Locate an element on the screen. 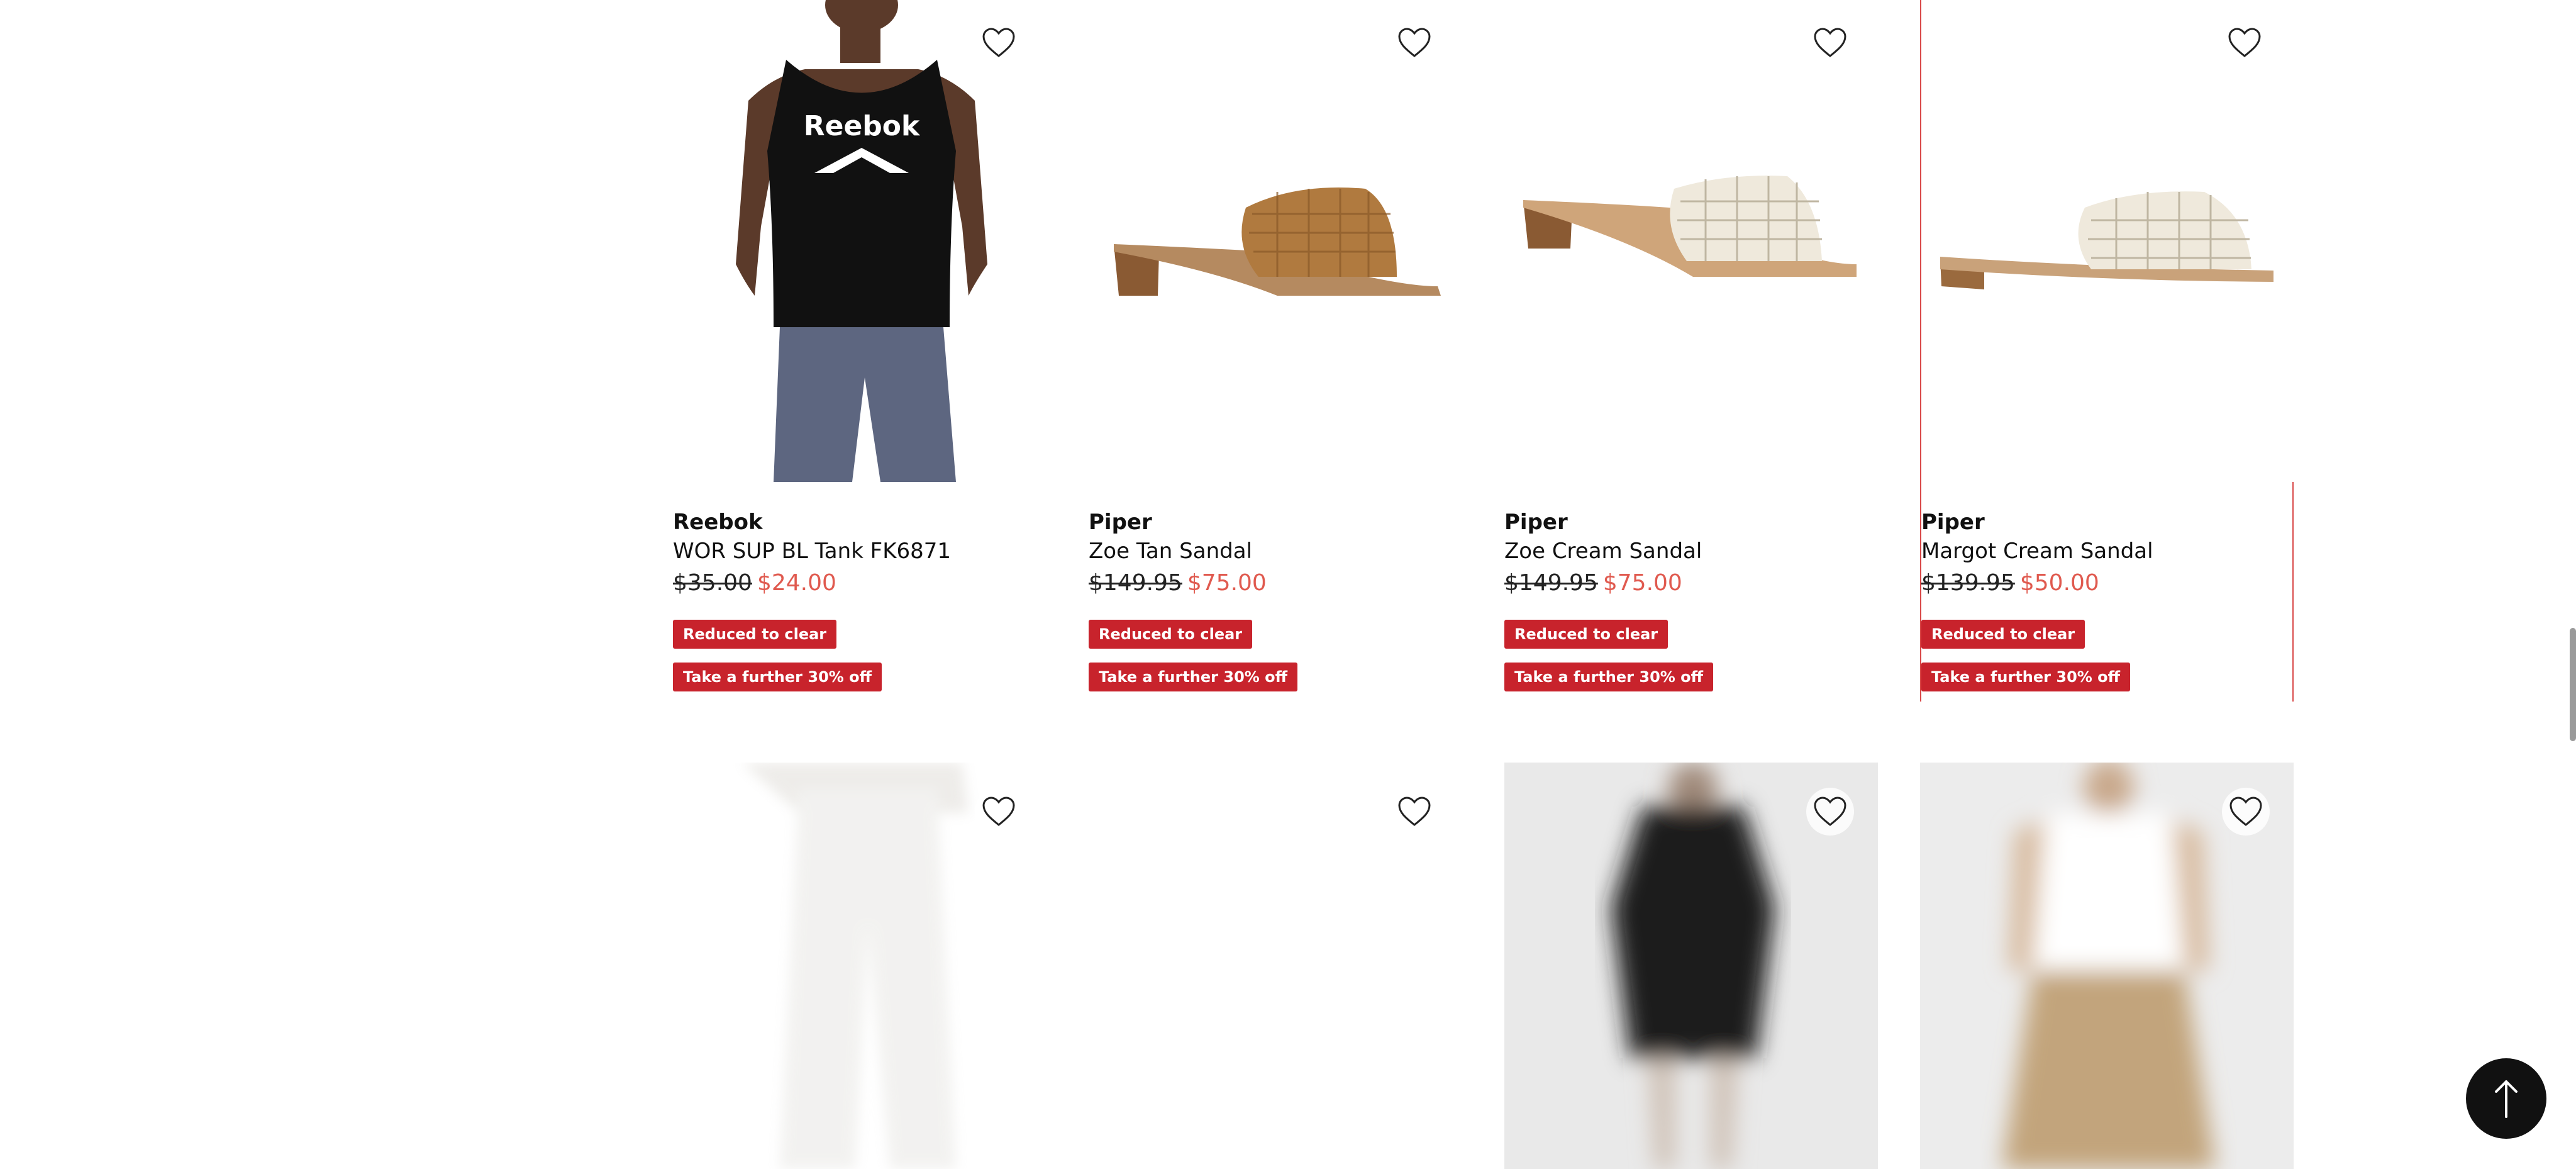 The image size is (2576, 1169). model-tank-top-image: Reebok is located at coordinates (859, 241).